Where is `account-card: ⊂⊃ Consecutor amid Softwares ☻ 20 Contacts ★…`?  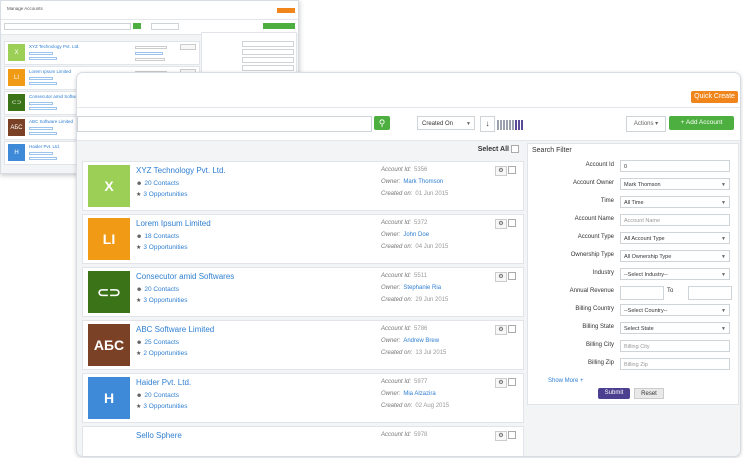 account-card: ⊂⊃ Consecutor amid Softwares ☻ 20 Contacts ★… is located at coordinates (303, 292).